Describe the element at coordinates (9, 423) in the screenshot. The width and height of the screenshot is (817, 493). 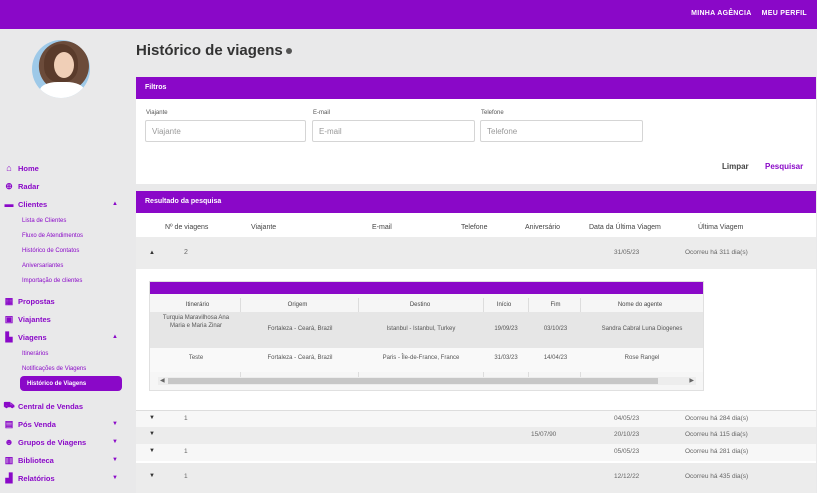
I see `after-sales-icon: ▤` at that location.